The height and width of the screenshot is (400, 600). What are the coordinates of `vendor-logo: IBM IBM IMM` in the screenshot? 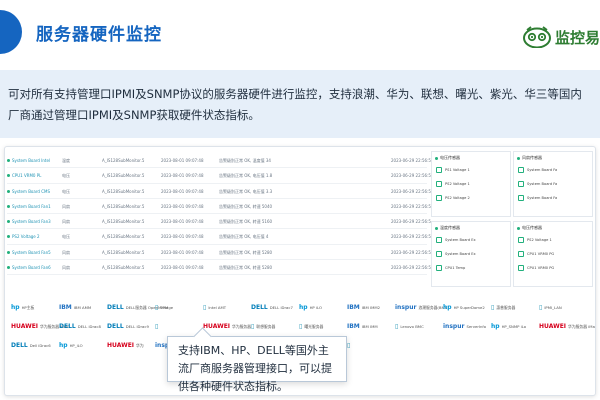 It's located at (362, 326).